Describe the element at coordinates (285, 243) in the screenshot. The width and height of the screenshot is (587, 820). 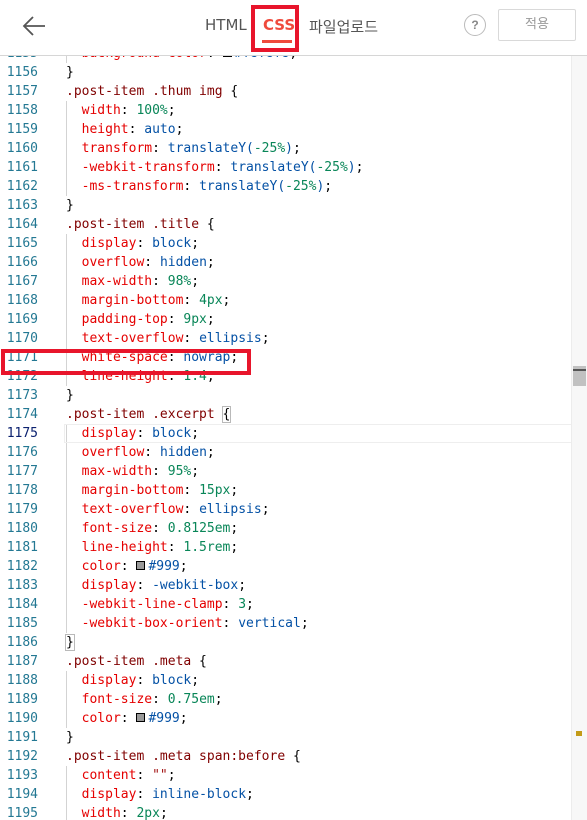
I see `code-line-1165: 1165 display: block;` at that location.